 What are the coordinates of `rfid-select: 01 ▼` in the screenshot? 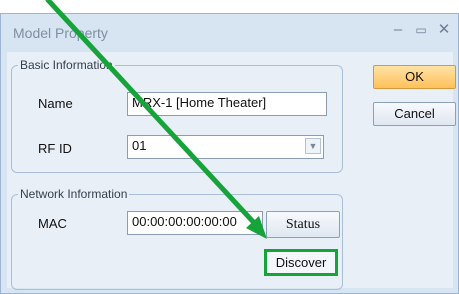 It's located at (225, 147).